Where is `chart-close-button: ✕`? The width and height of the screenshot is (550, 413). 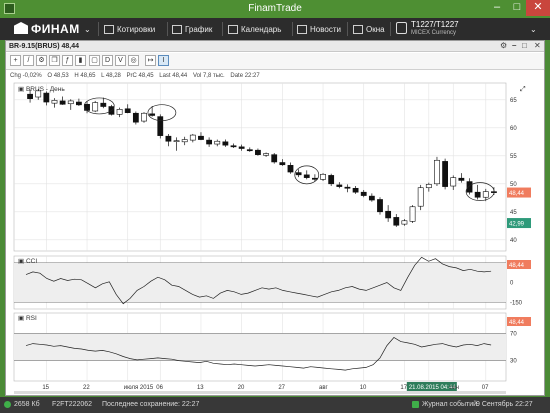 chart-close-button: ✕ is located at coordinates (537, 45).